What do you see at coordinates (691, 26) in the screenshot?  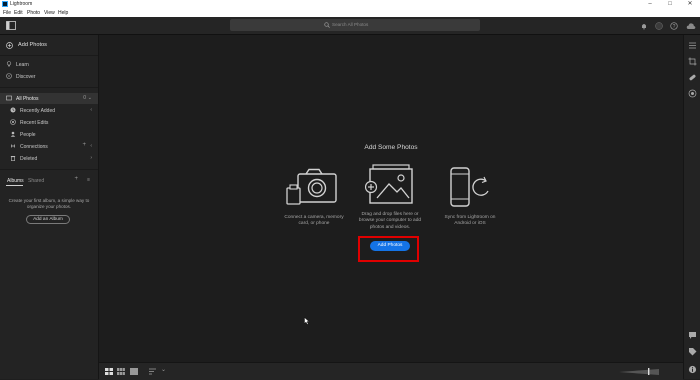 I see `cloud-sync-icon` at bounding box center [691, 26].